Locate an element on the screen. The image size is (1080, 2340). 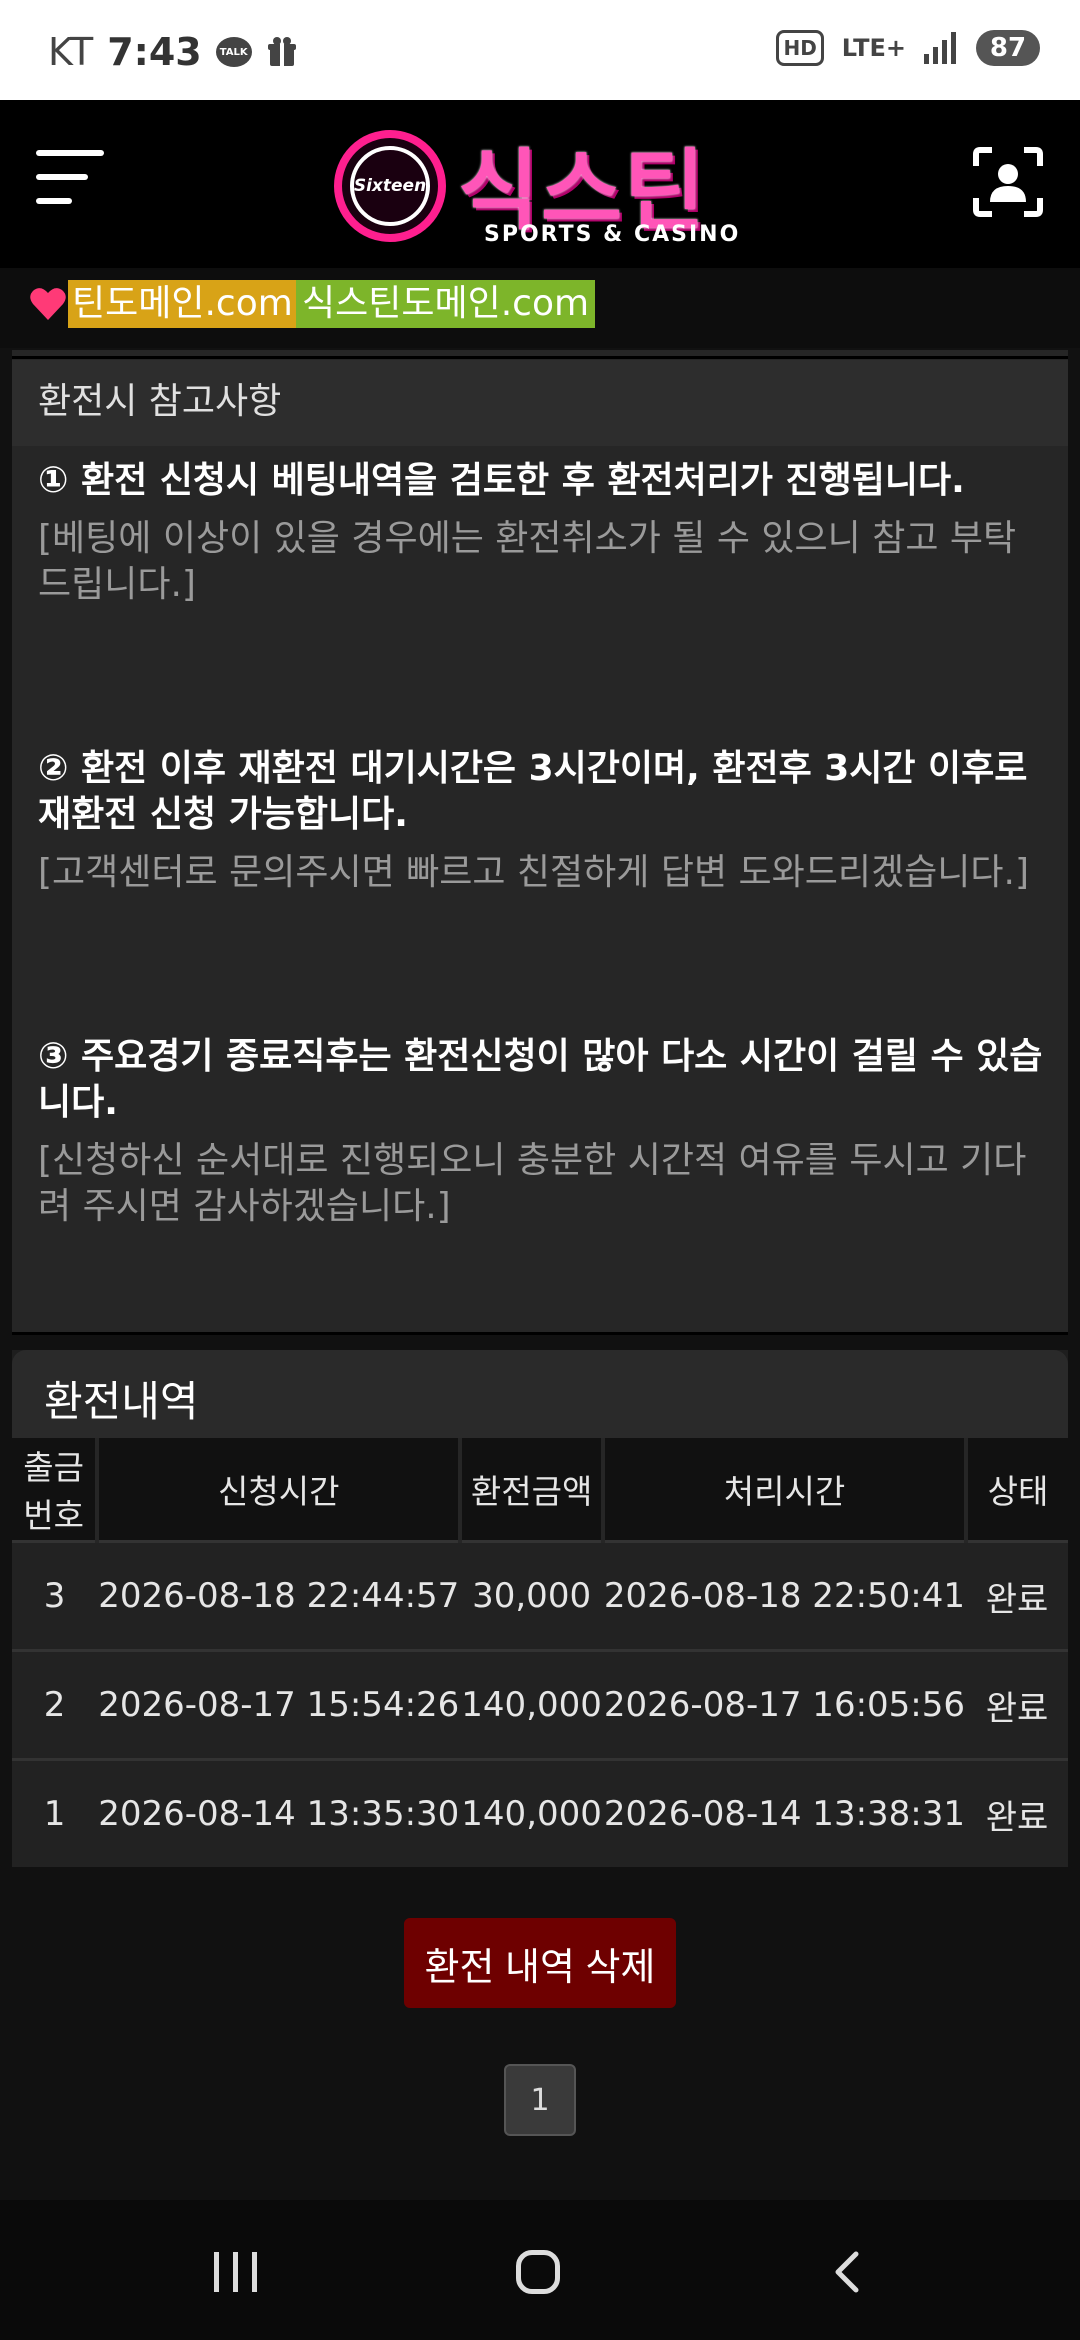
cell-id: 2 is located at coordinates (55, 1704).